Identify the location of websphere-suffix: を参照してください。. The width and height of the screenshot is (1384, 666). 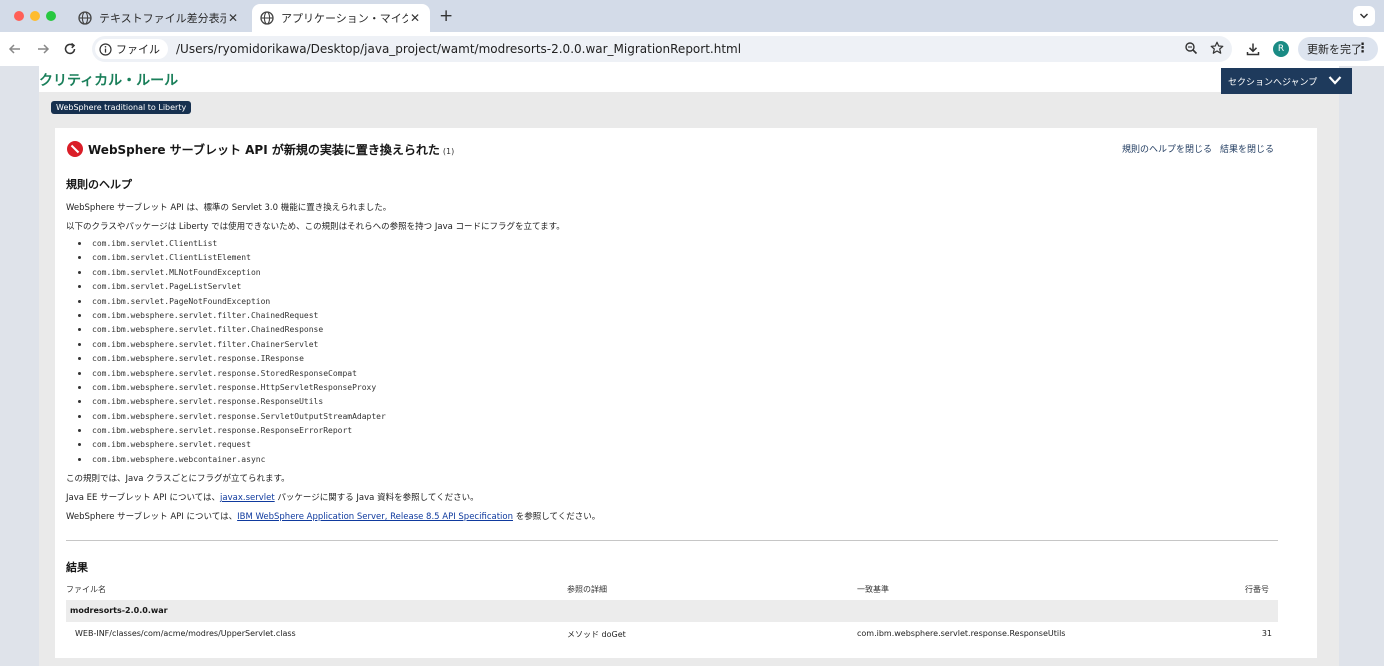
(557, 517).